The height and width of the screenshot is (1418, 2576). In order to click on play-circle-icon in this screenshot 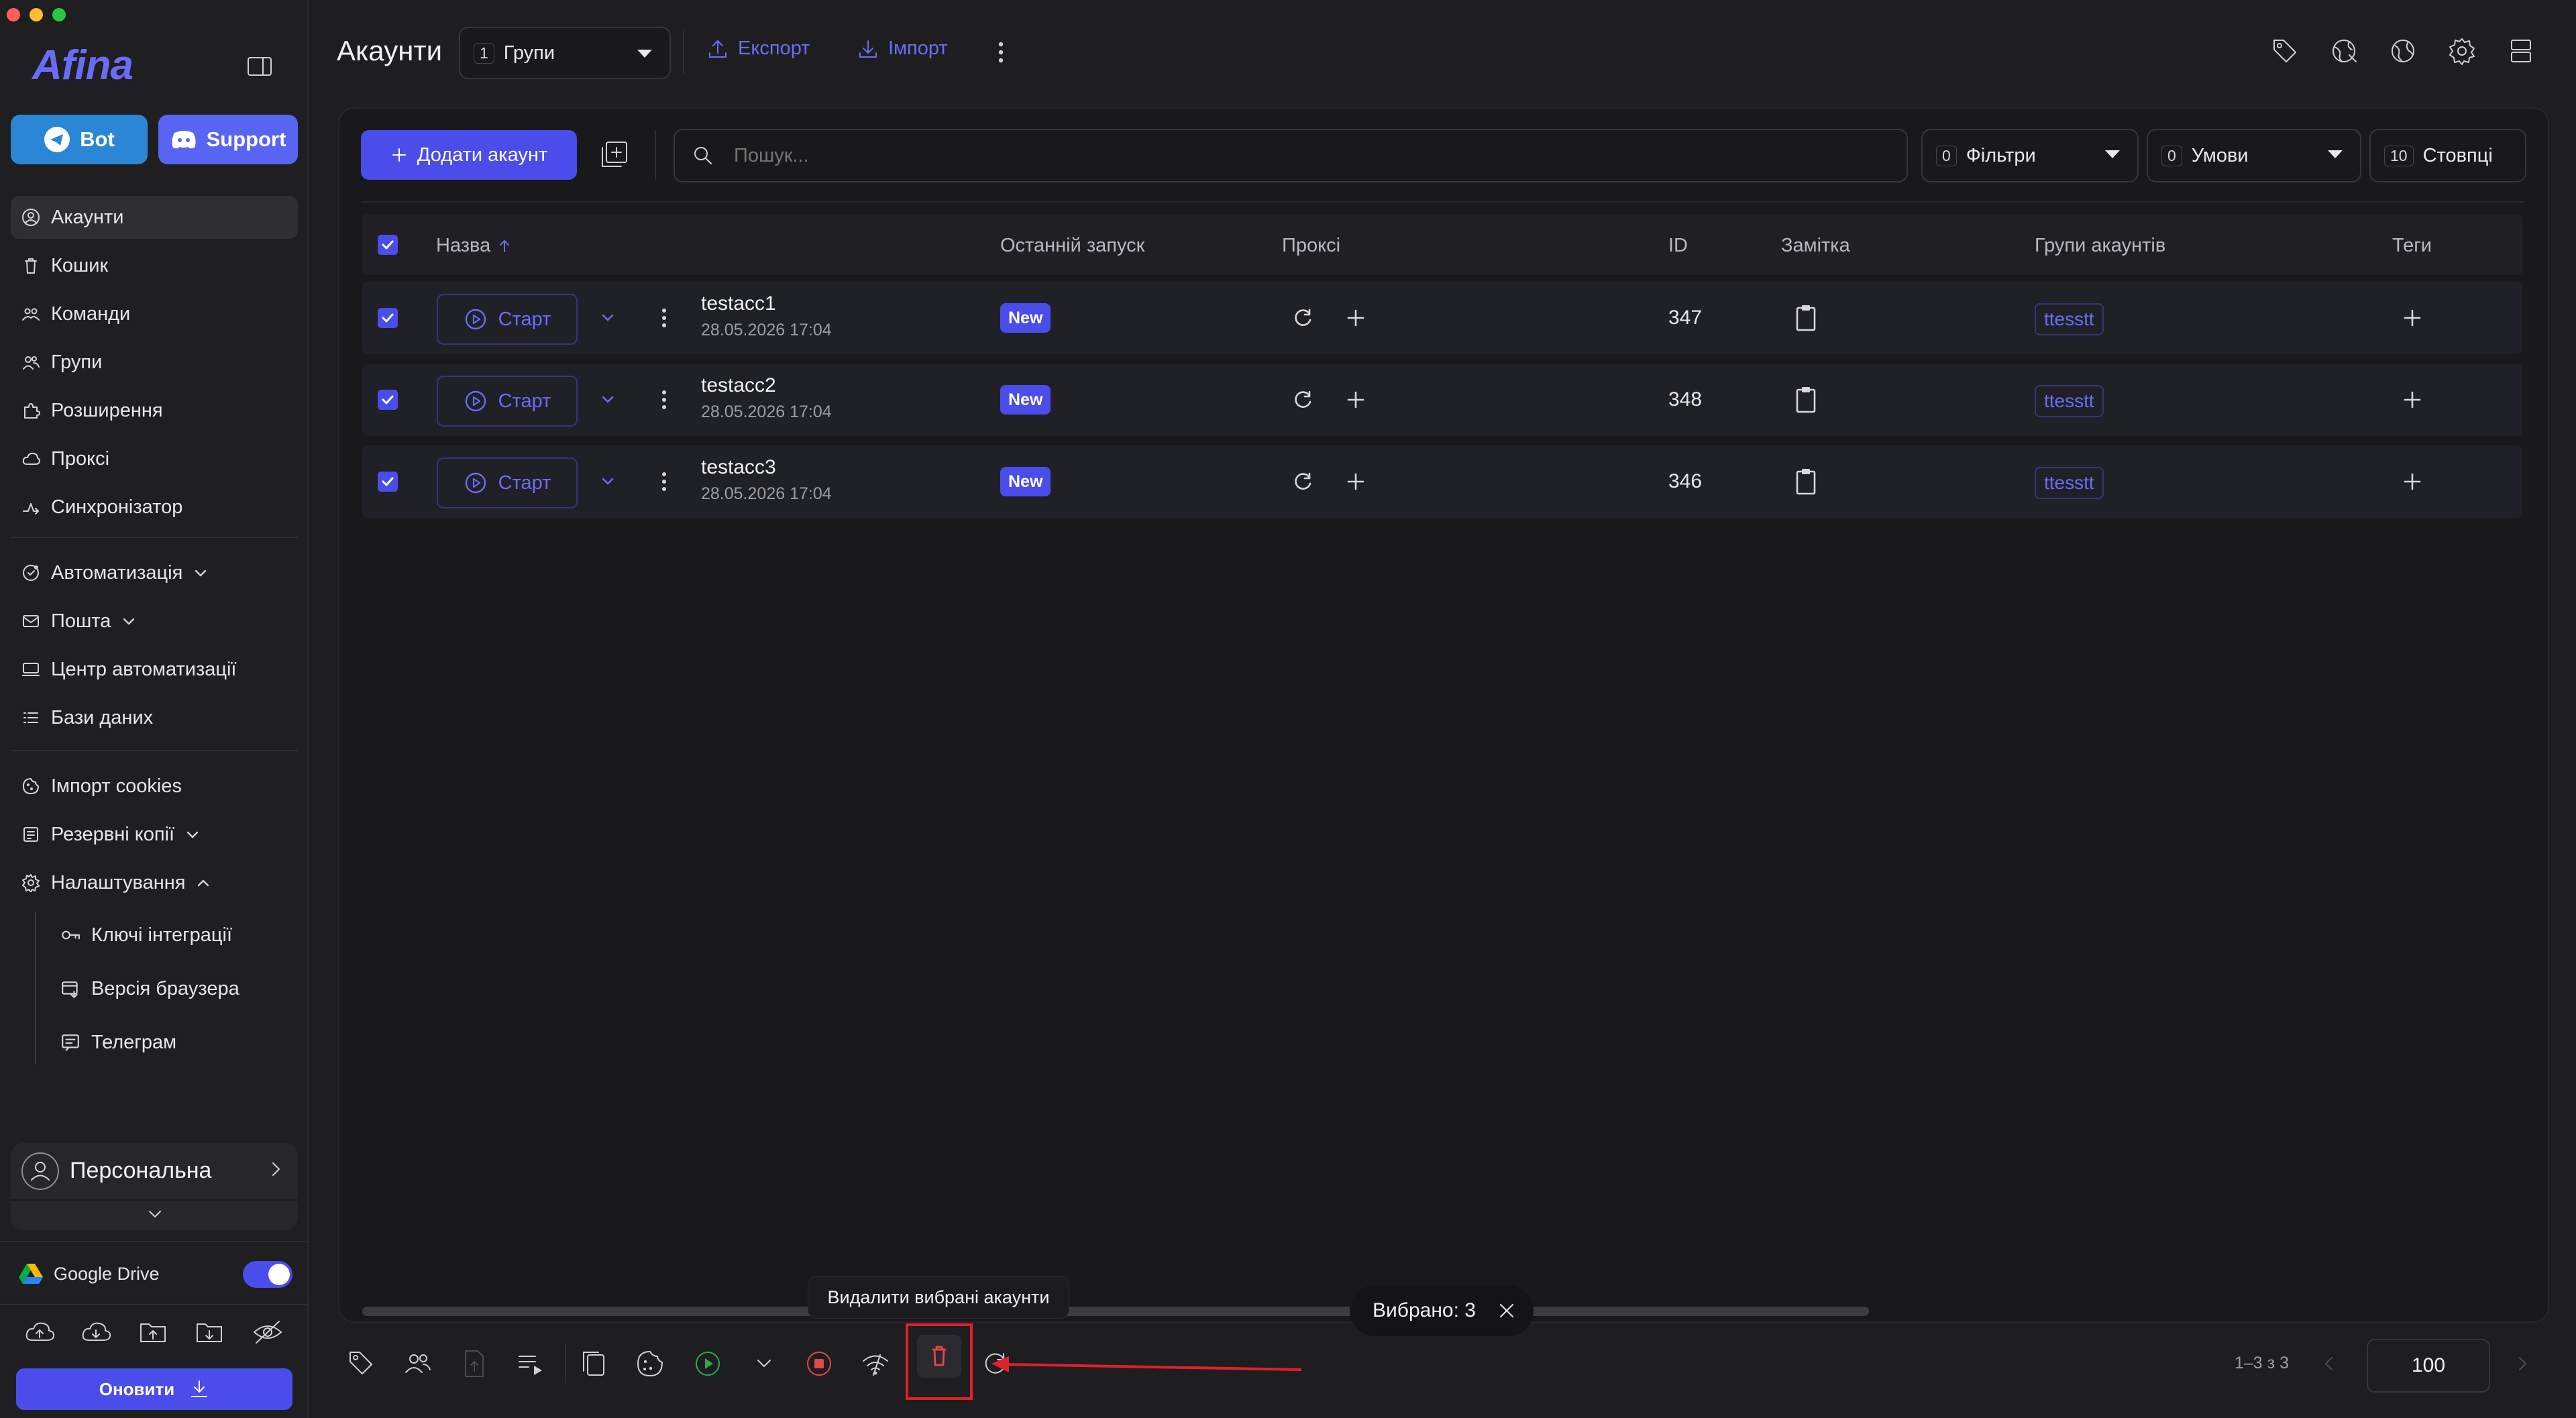, I will do `click(707, 1363)`.